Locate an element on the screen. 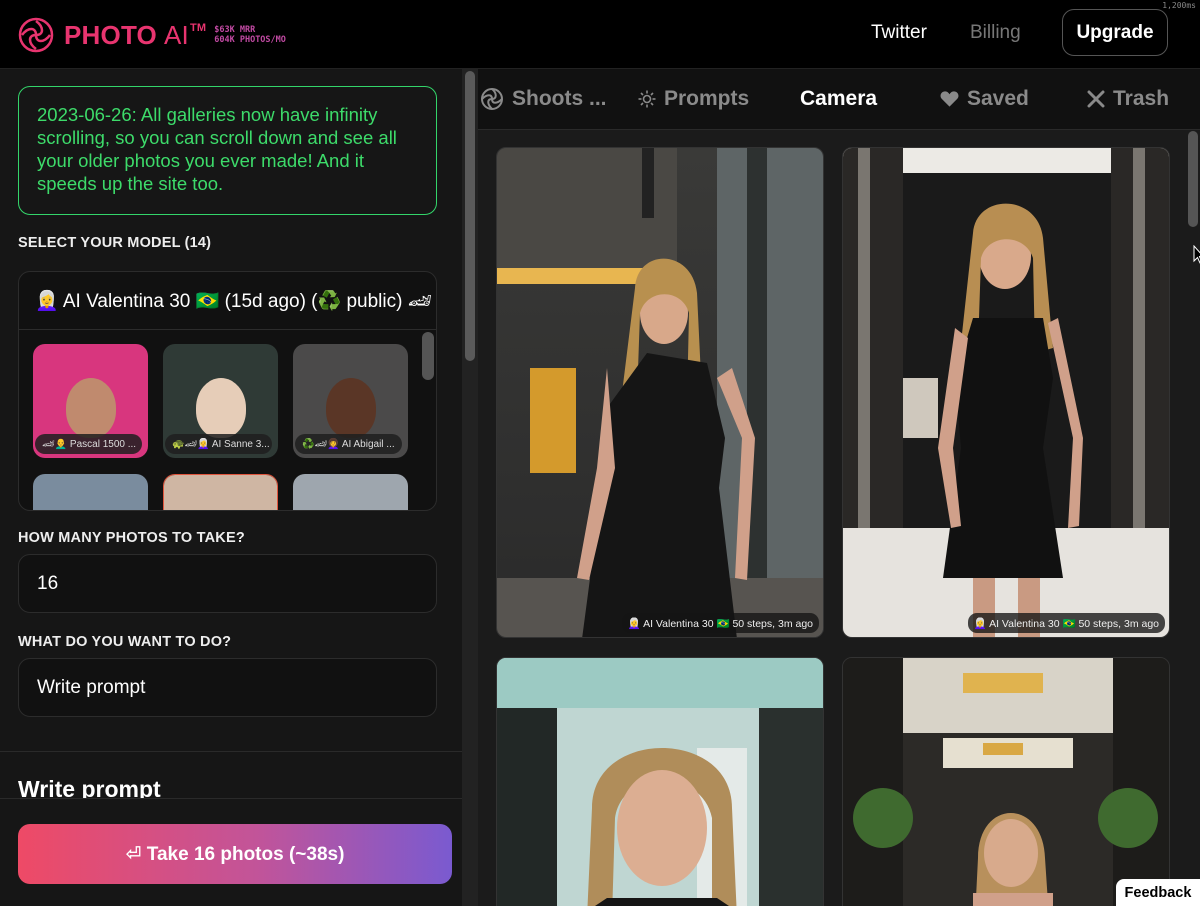 The width and height of the screenshot is (1200, 906). photo-ai-logo-icon is located at coordinates (36, 35).